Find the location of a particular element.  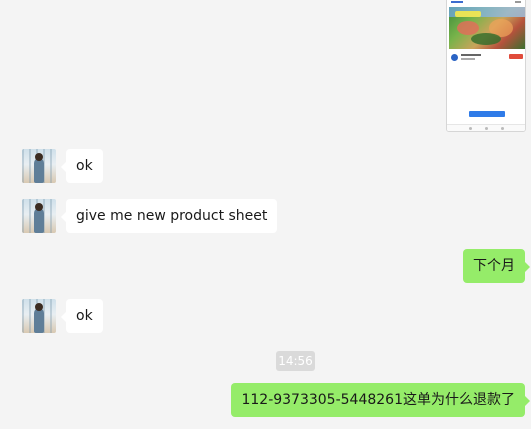

outgoing-message-bubble: 下个月 is located at coordinates (496, 266).